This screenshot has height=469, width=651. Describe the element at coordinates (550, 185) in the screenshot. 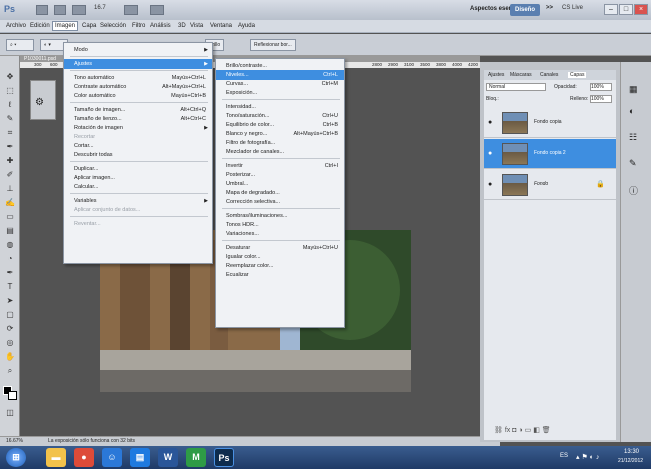

I see `layer-row: ● Fondo 🔒` at that location.